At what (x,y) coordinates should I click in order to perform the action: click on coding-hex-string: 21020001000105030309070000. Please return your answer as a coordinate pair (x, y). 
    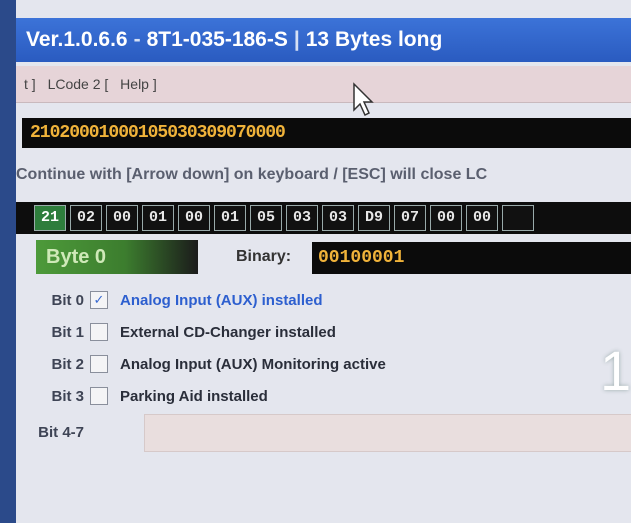
    Looking at the image, I should click on (326, 133).